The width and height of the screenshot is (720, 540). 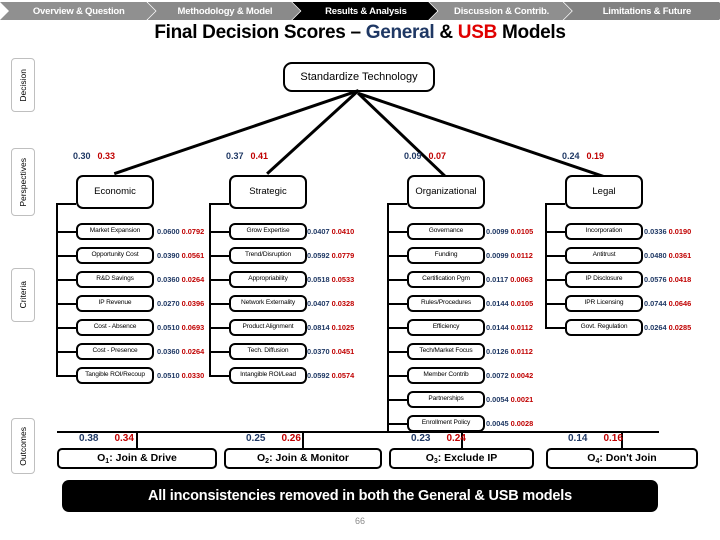 What do you see at coordinates (521, 279) in the screenshot?
I see `score-usb: 0.0063` at bounding box center [521, 279].